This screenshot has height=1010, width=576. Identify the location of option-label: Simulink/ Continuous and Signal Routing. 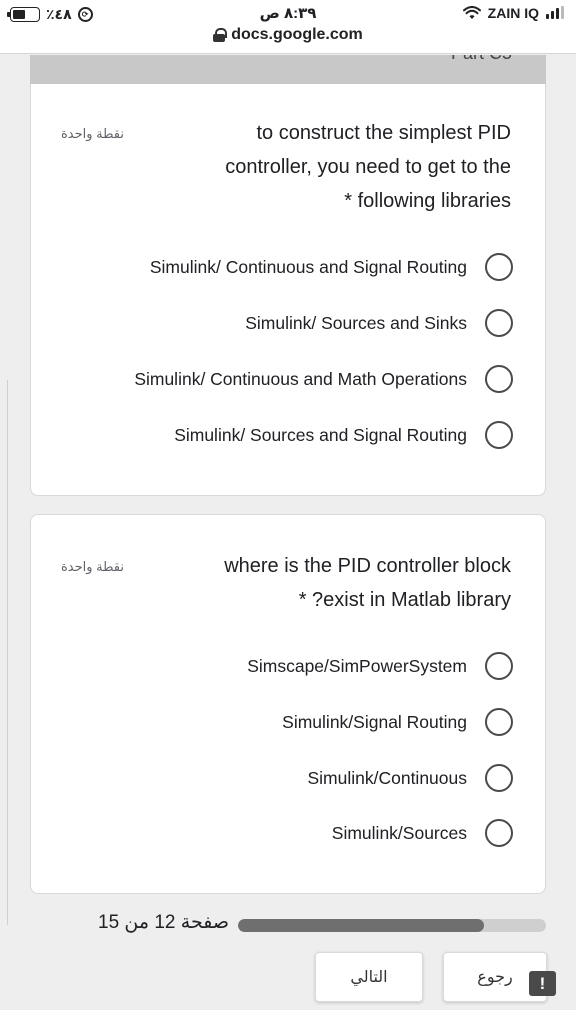
(308, 266).